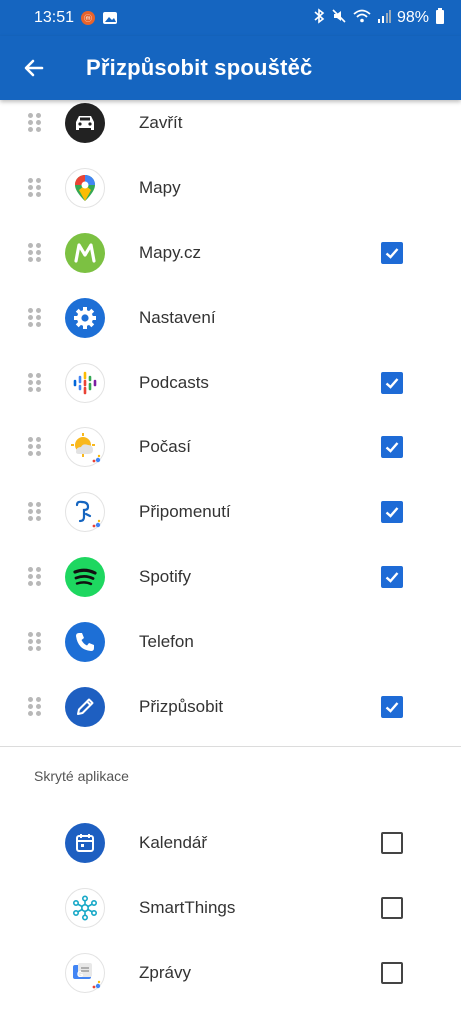 This screenshot has height=1024, width=461. What do you see at coordinates (230, 447) in the screenshot?
I see `list-item: Počasí` at bounding box center [230, 447].